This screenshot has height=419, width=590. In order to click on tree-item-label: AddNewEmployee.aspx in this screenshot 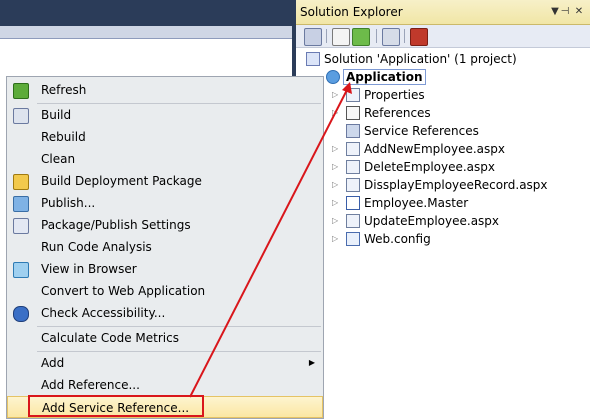, I will do `click(434, 149)`.